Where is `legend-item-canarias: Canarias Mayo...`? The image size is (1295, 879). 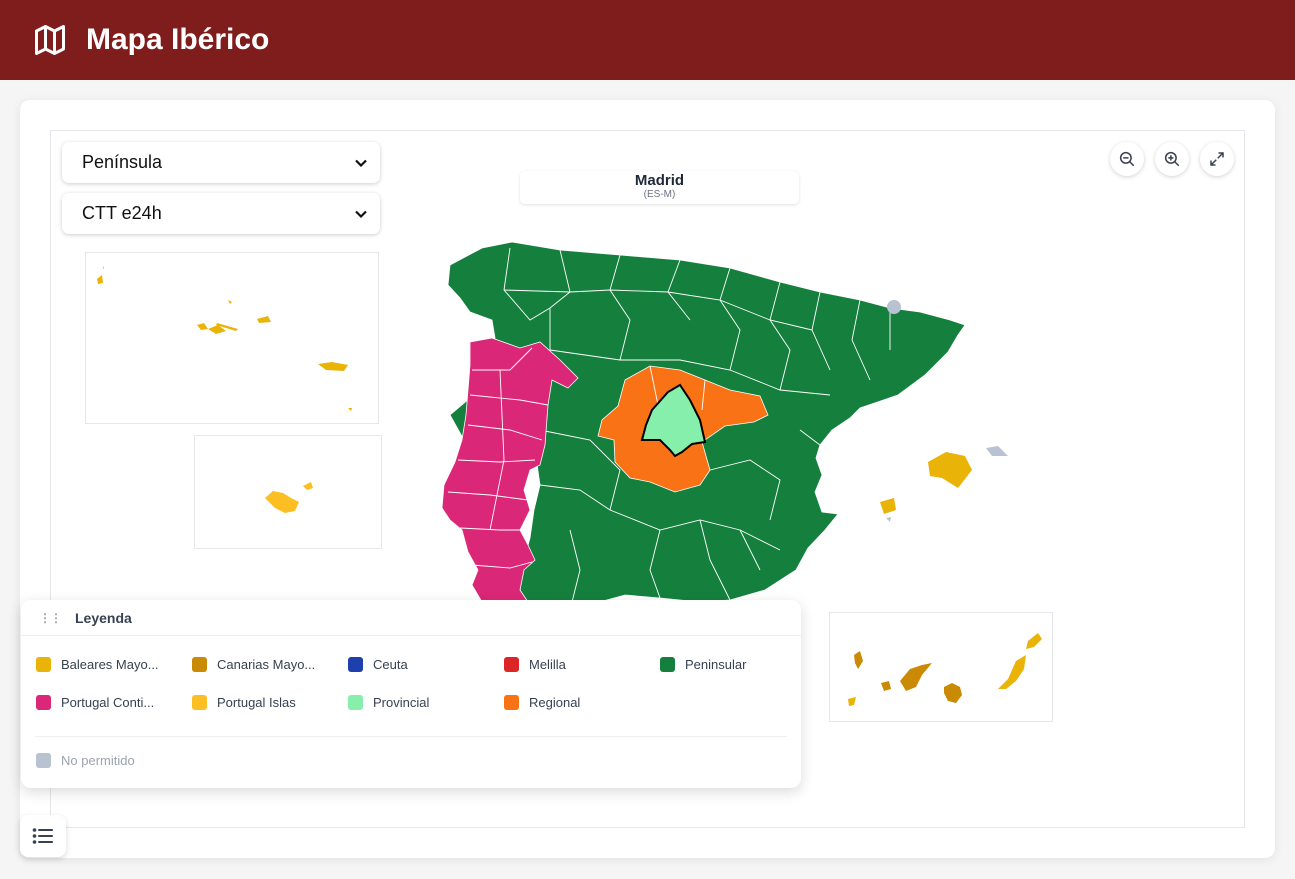 legend-item-canarias: Canarias Mayo... is located at coordinates (267, 664).